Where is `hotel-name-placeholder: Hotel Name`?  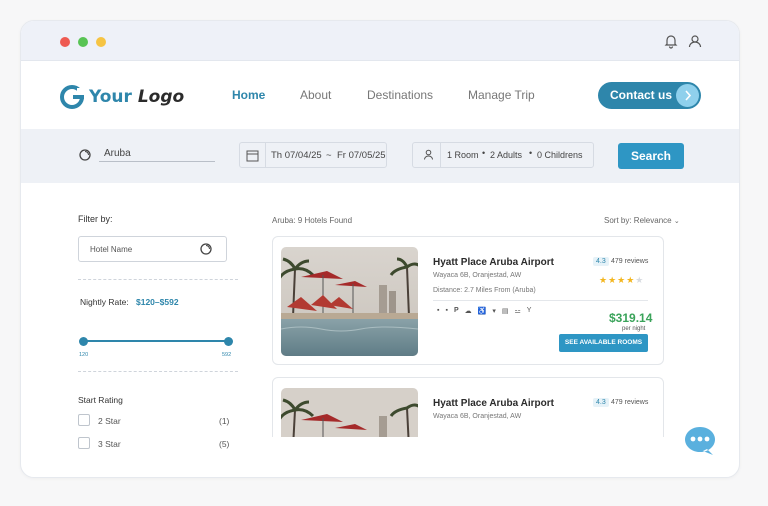
hotel-name-placeholder: Hotel Name is located at coordinates (111, 249).